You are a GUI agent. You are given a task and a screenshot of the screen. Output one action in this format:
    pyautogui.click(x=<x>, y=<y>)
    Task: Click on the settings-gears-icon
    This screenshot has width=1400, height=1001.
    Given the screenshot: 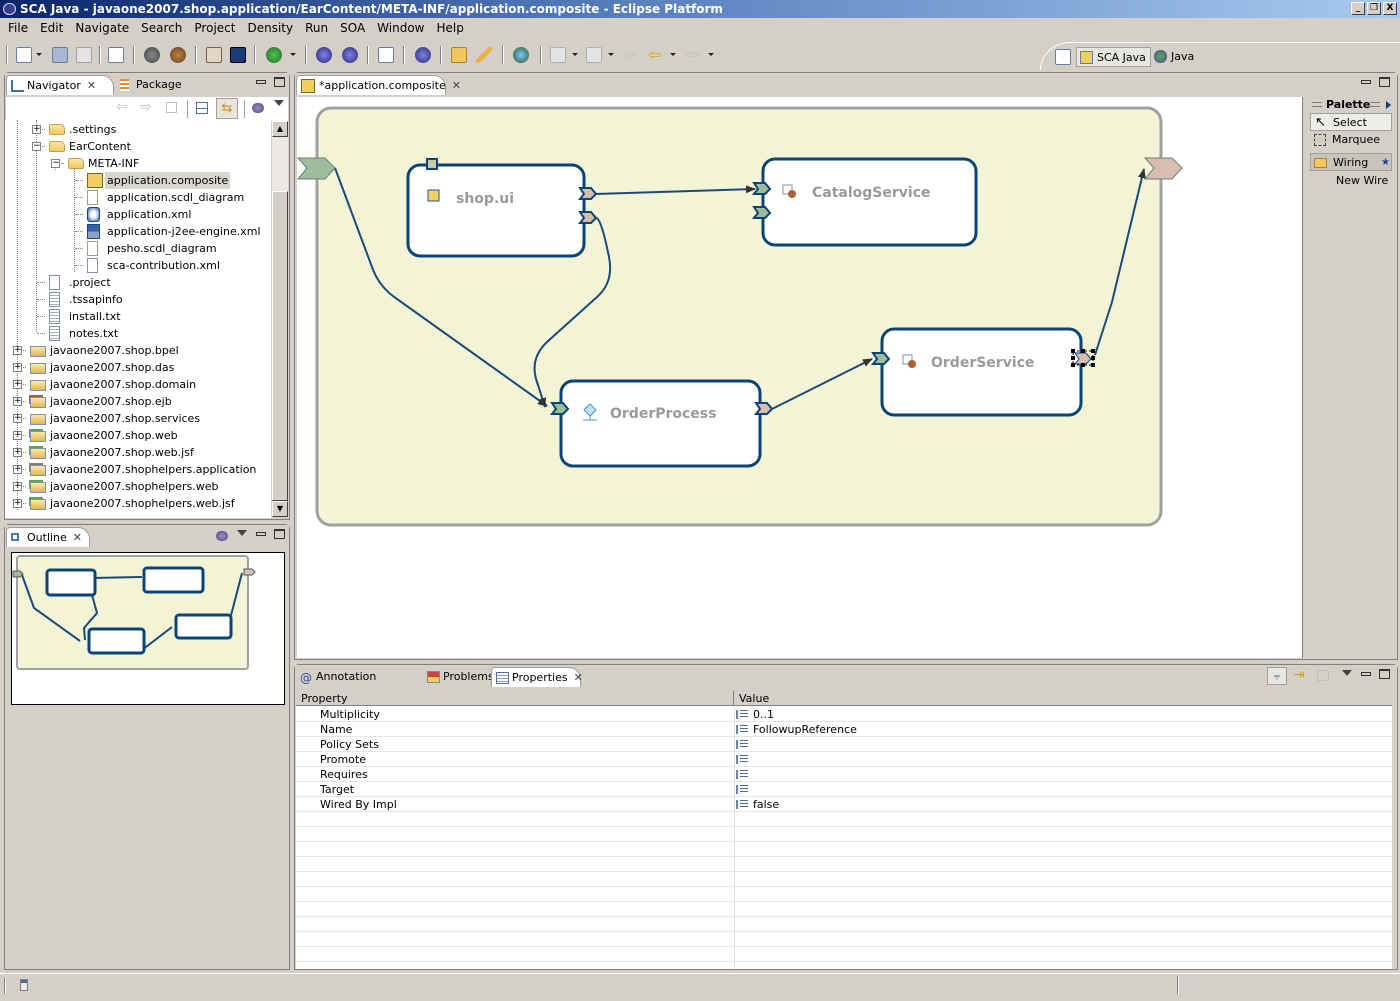 What is the action you would take?
    pyautogui.click(x=178, y=55)
    